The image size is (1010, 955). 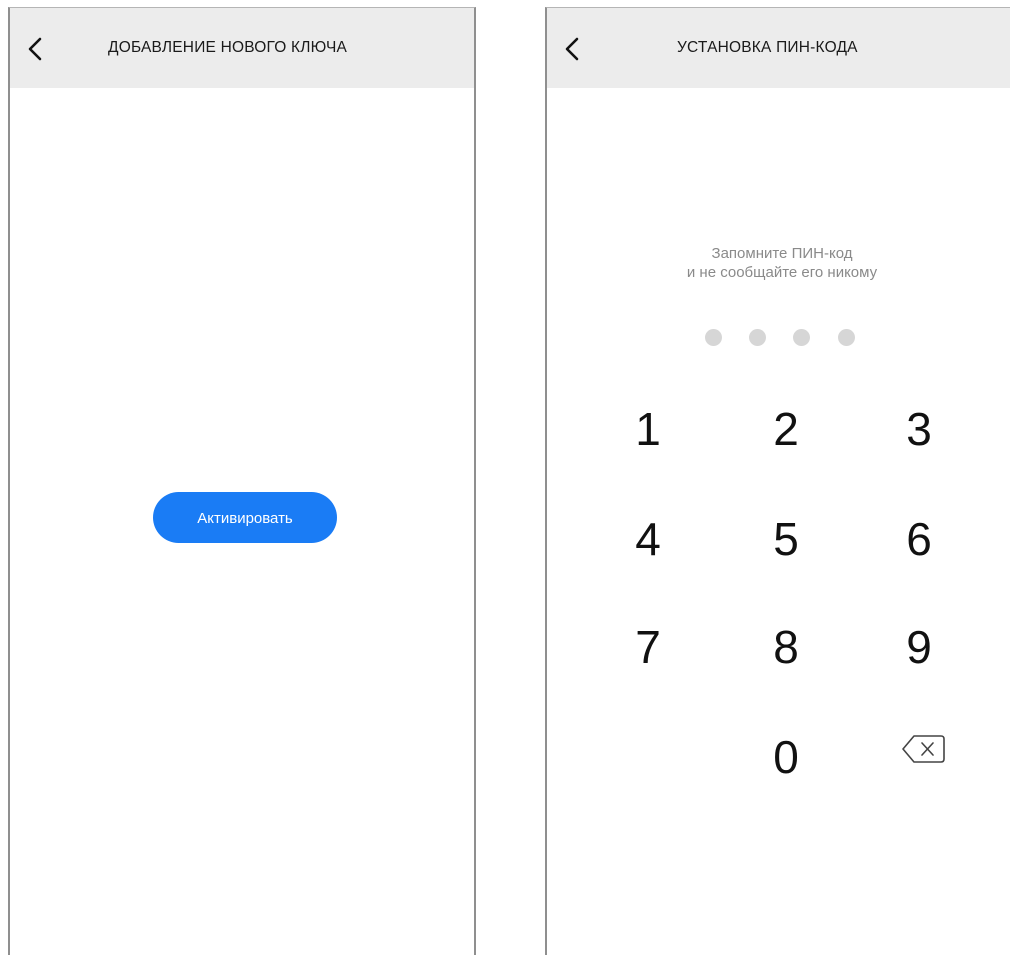 I want to click on backspace-icon, so click(x=923, y=749).